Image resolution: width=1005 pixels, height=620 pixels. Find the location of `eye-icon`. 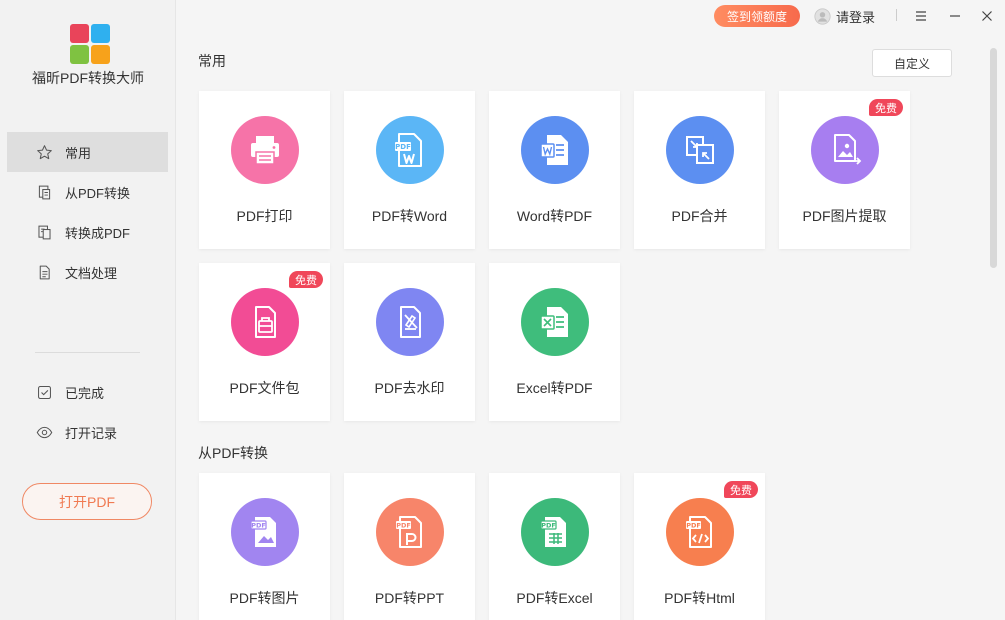

eye-icon is located at coordinates (44, 432).